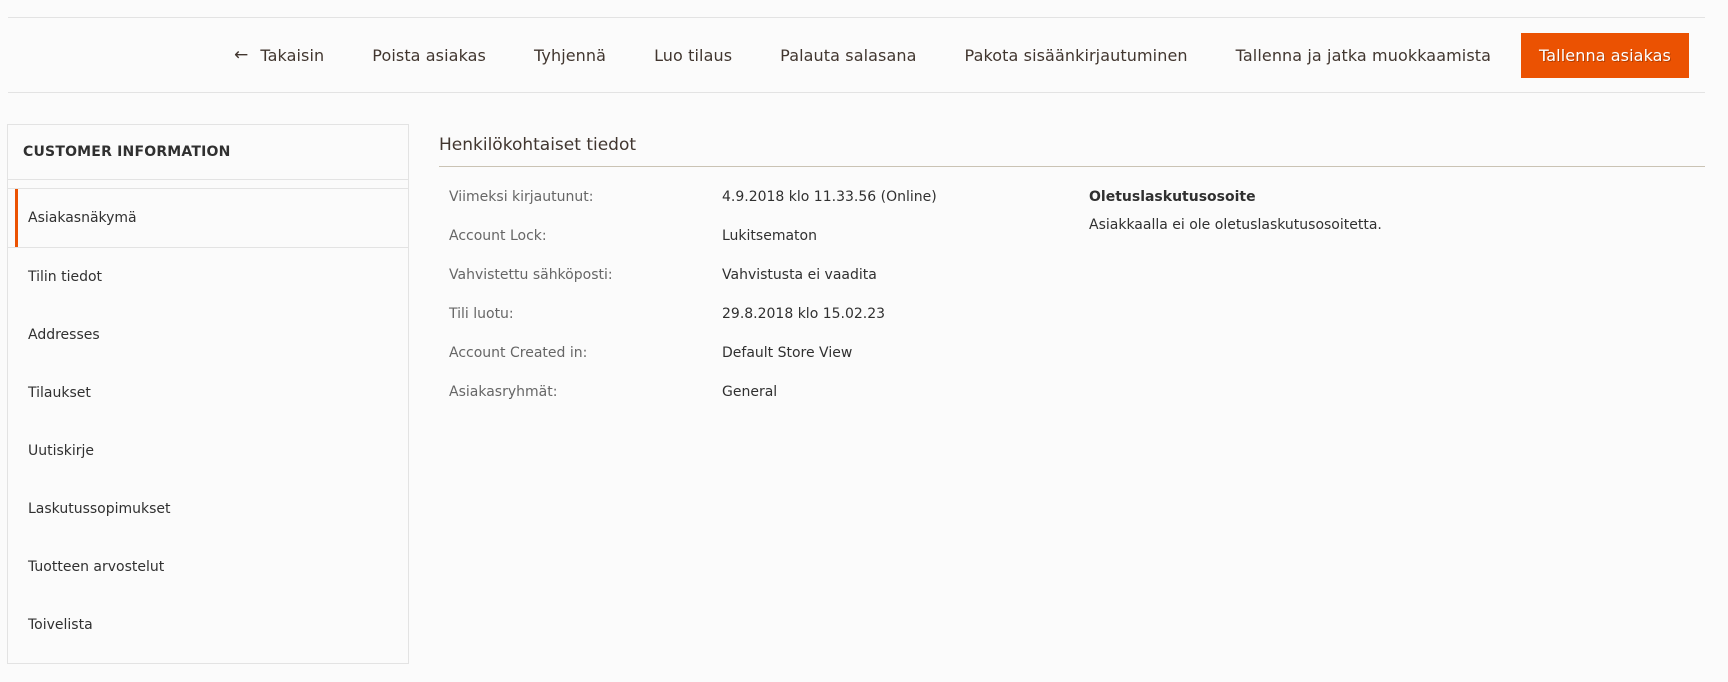 The image size is (1728, 682). Describe the element at coordinates (208, 277) in the screenshot. I see `sidebar-item-account-info: Tilin tiedot` at that location.